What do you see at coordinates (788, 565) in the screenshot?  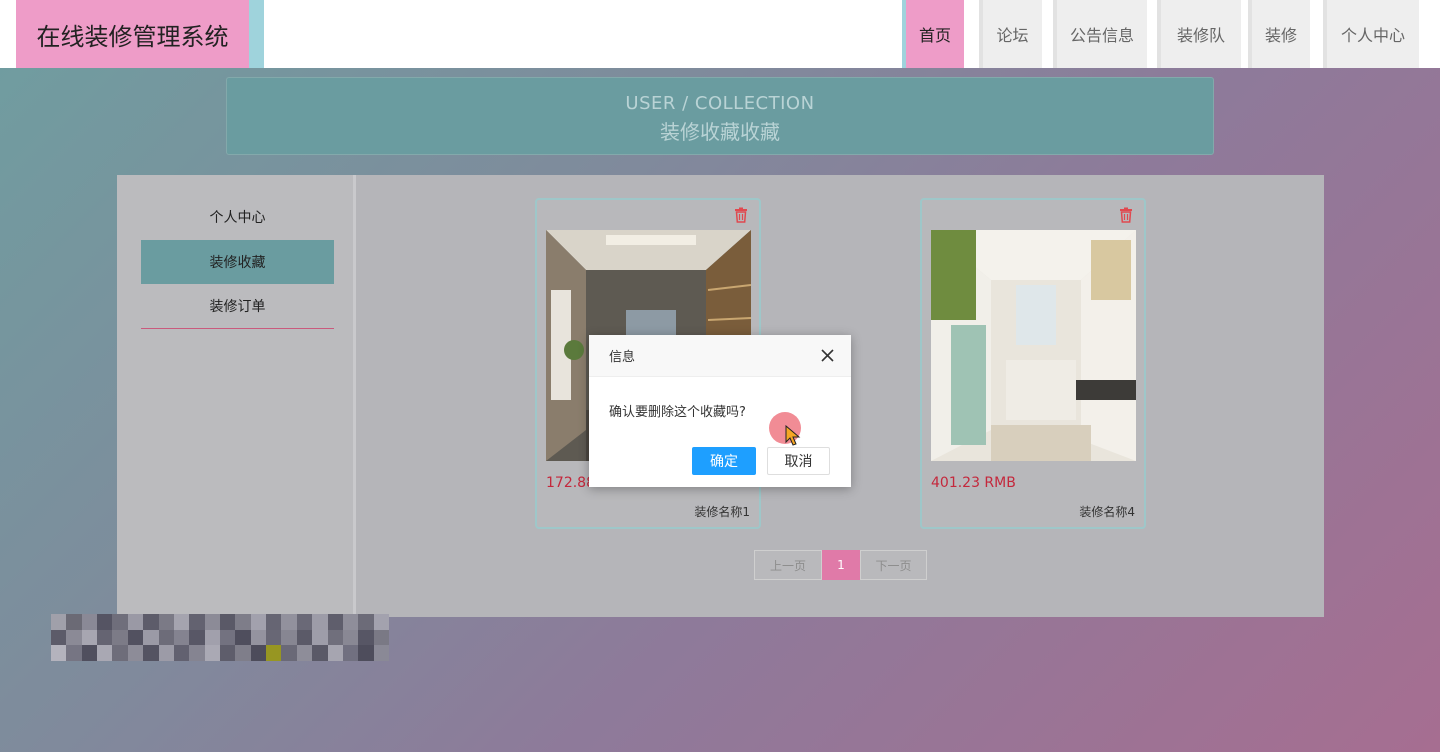 I see `prev-page-button: 上一页` at bounding box center [788, 565].